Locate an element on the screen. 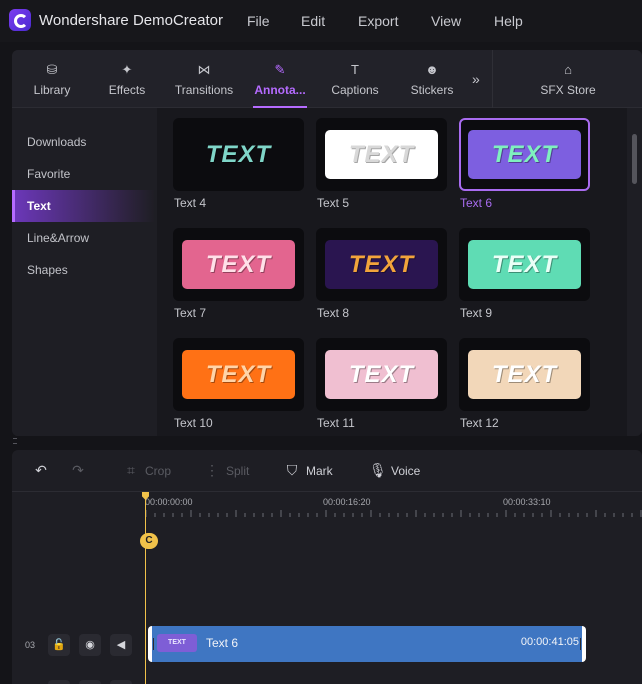  split-button: ⋮ Split is located at coordinates (226, 470).